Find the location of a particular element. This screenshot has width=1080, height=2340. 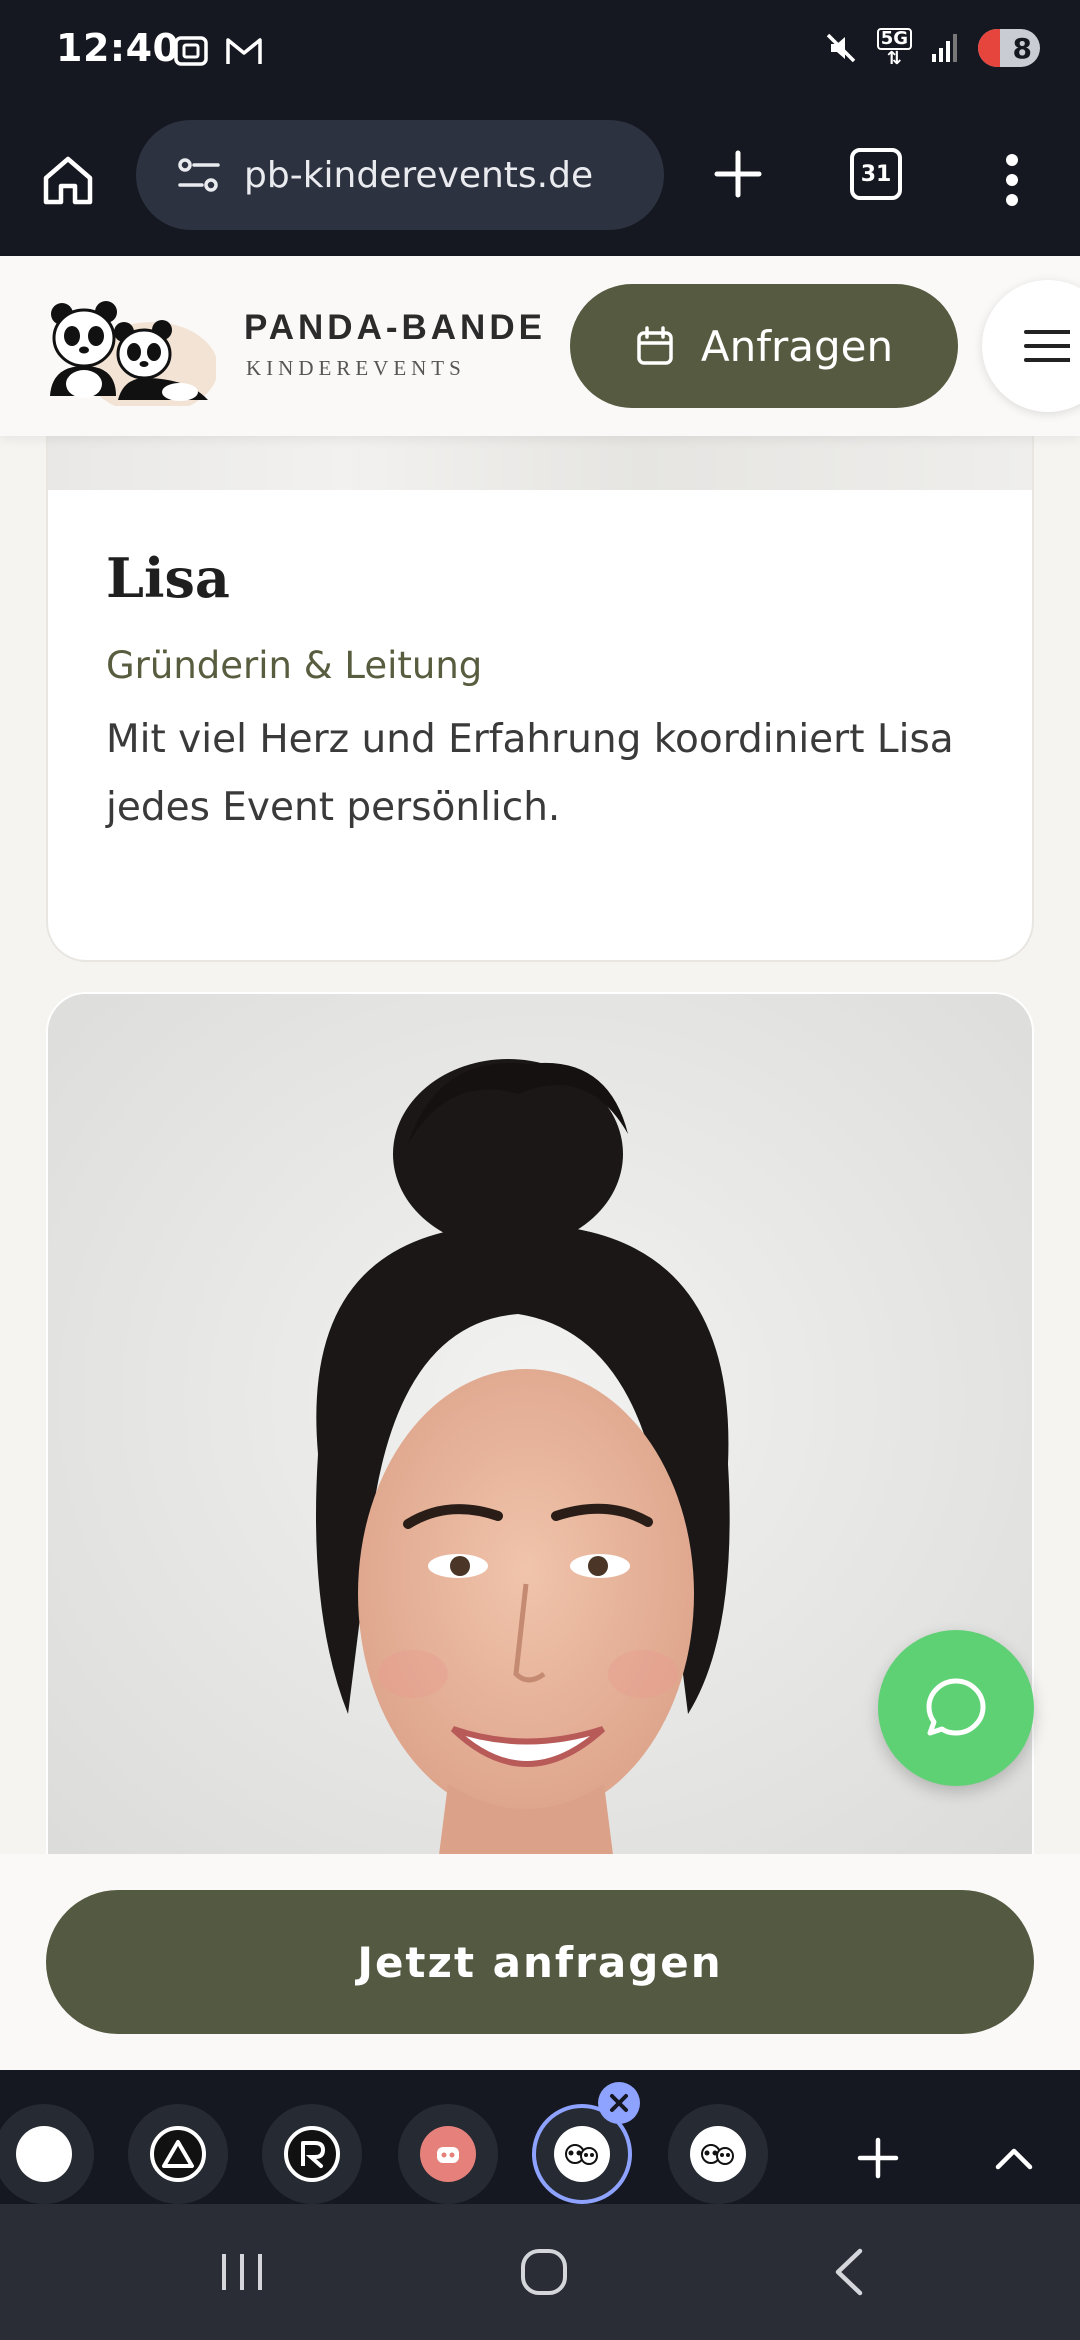

recent-apps-button is located at coordinates (242, 2272).